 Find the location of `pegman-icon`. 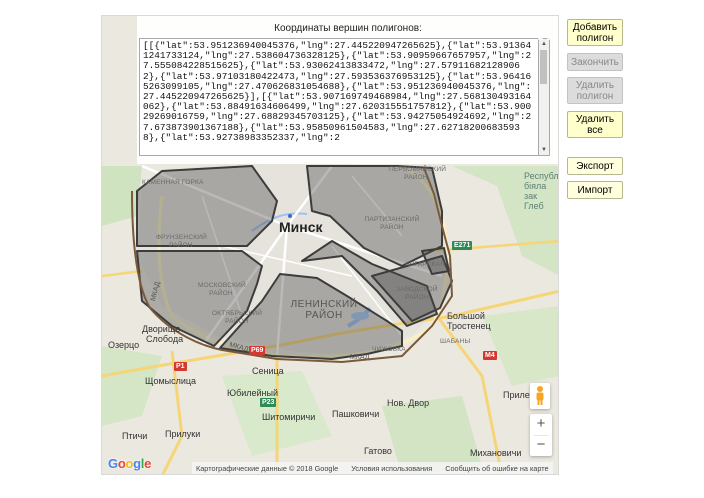

pegman-icon is located at coordinates (540, 395).